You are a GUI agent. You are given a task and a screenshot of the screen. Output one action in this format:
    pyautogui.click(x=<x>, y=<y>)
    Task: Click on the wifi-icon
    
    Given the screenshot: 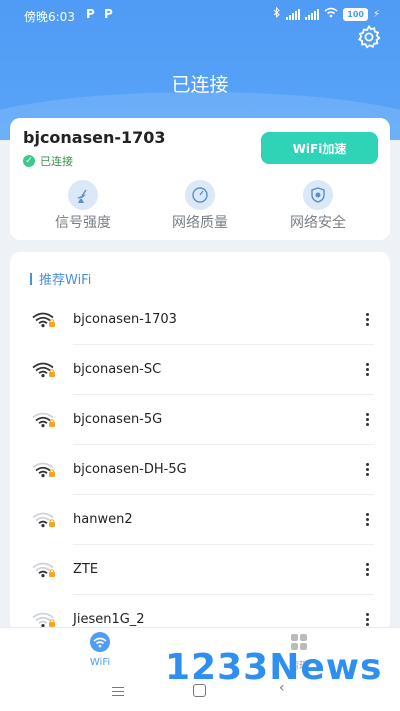 What is the action you would take?
    pyautogui.click(x=100, y=644)
    